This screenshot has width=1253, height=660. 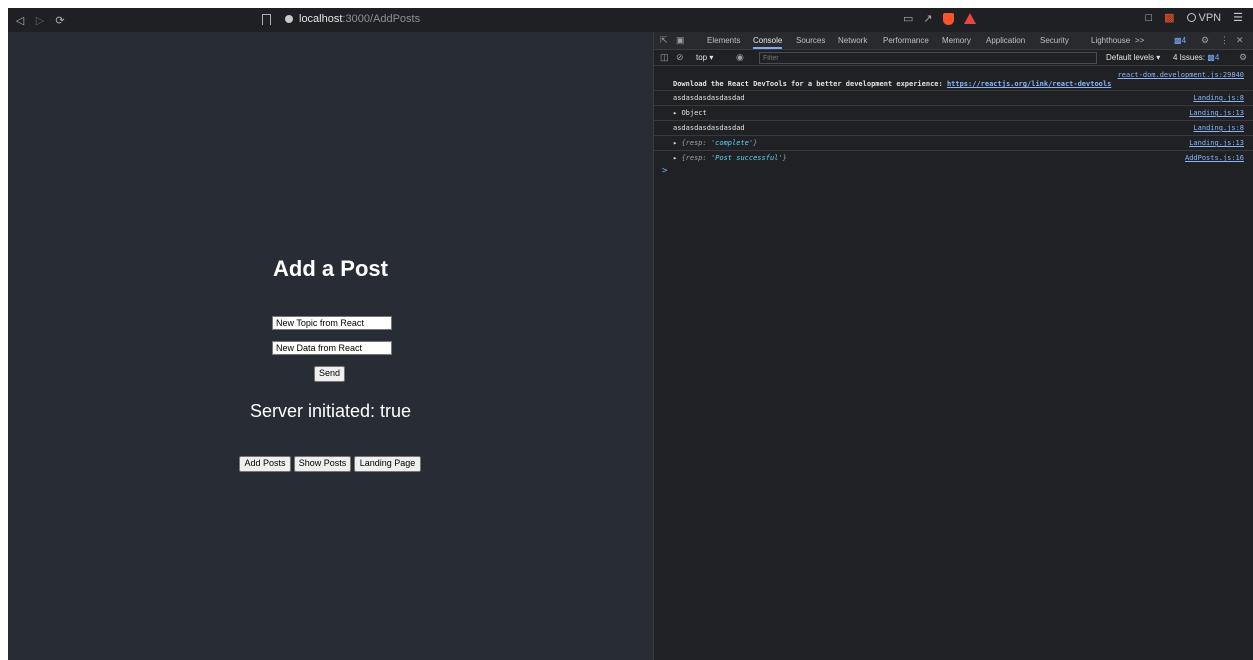 I want to click on browser-right-tools: □ ▩ VPN ☰, so click(x=1194, y=18).